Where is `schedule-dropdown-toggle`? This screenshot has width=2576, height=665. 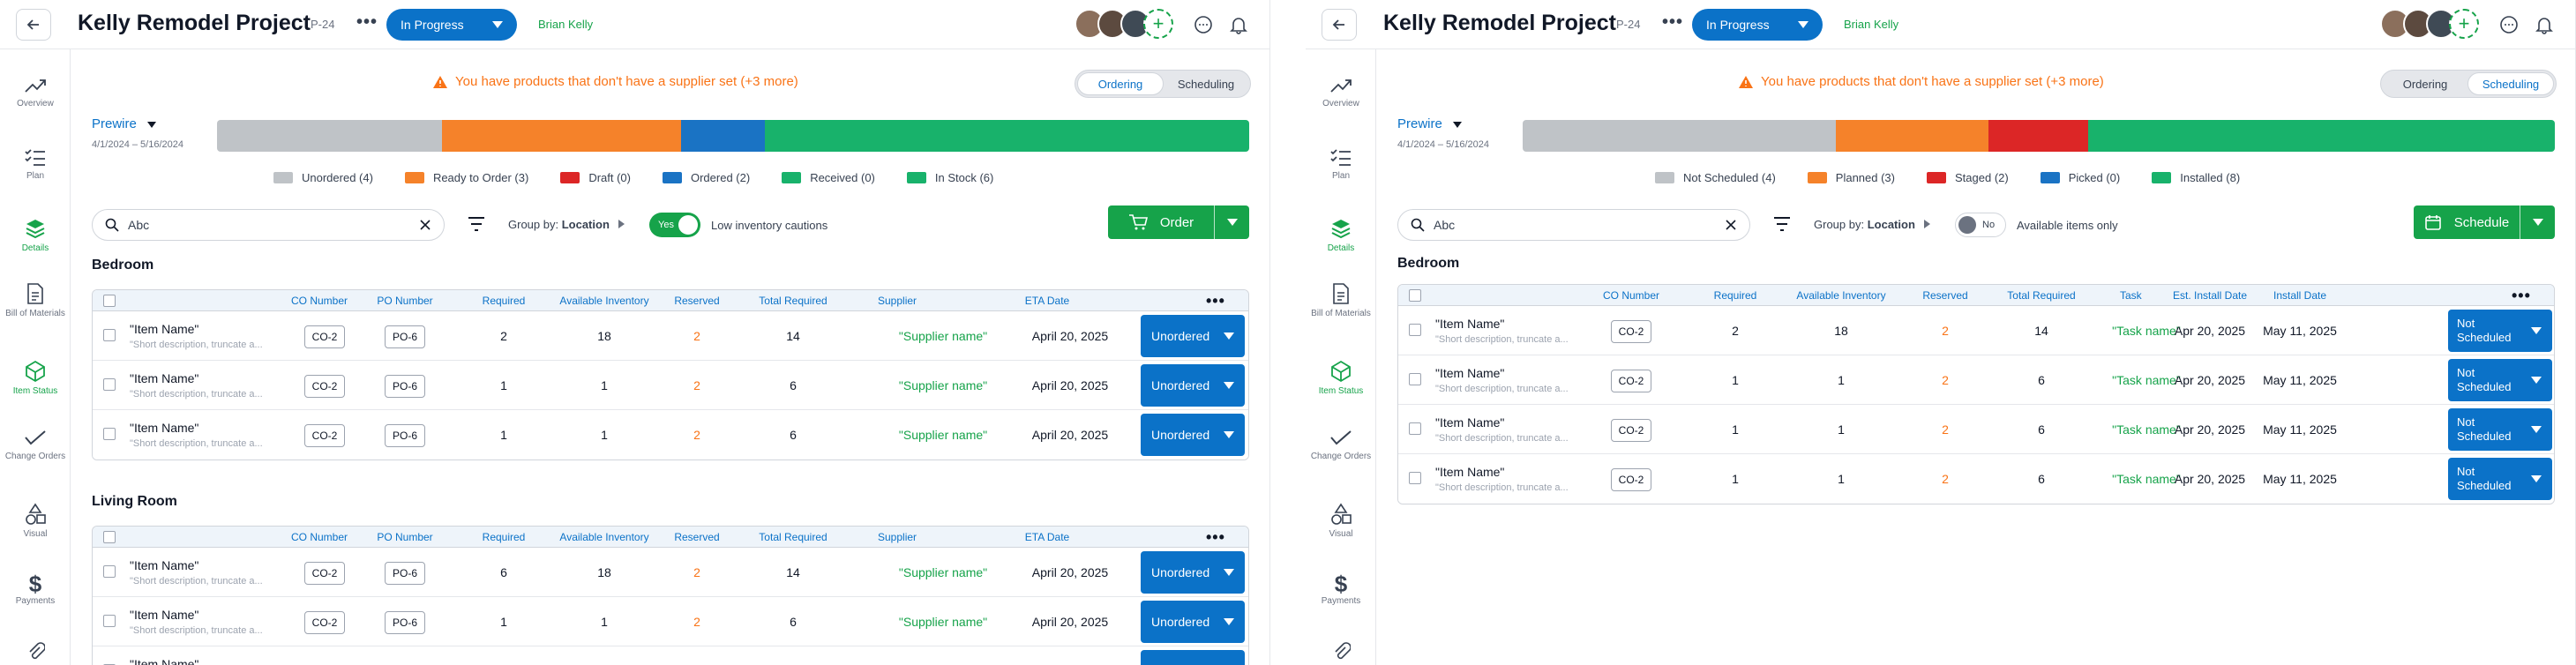 schedule-dropdown-toggle is located at coordinates (2537, 222).